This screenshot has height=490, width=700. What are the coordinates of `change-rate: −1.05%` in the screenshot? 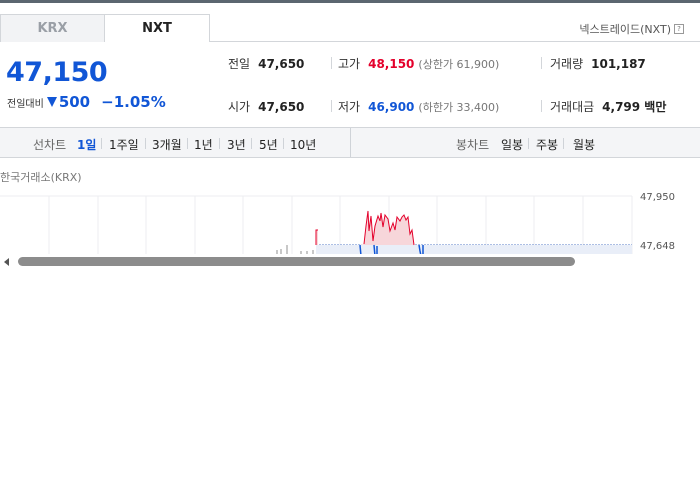 It's located at (133, 102).